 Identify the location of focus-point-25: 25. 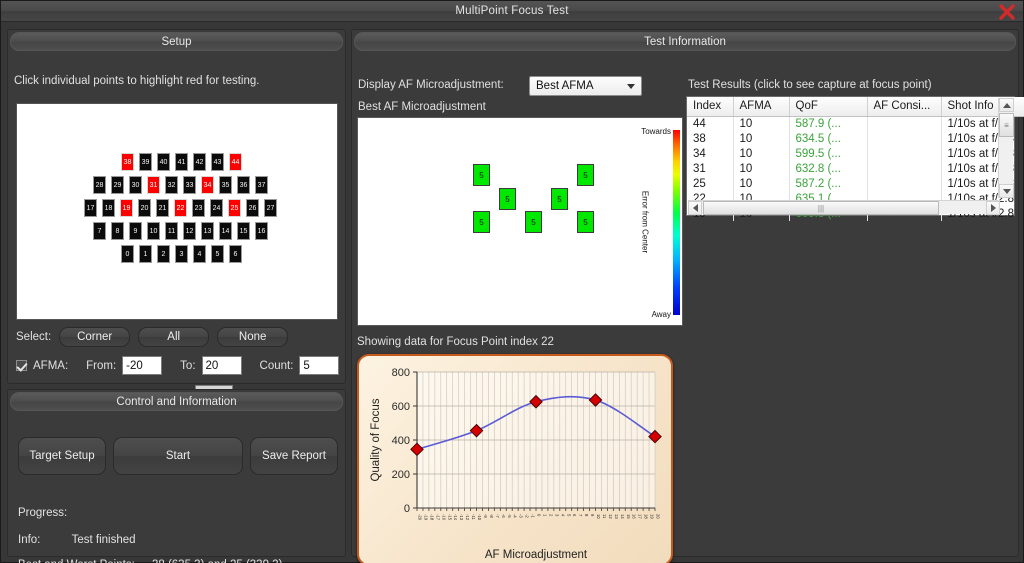
(234, 208).